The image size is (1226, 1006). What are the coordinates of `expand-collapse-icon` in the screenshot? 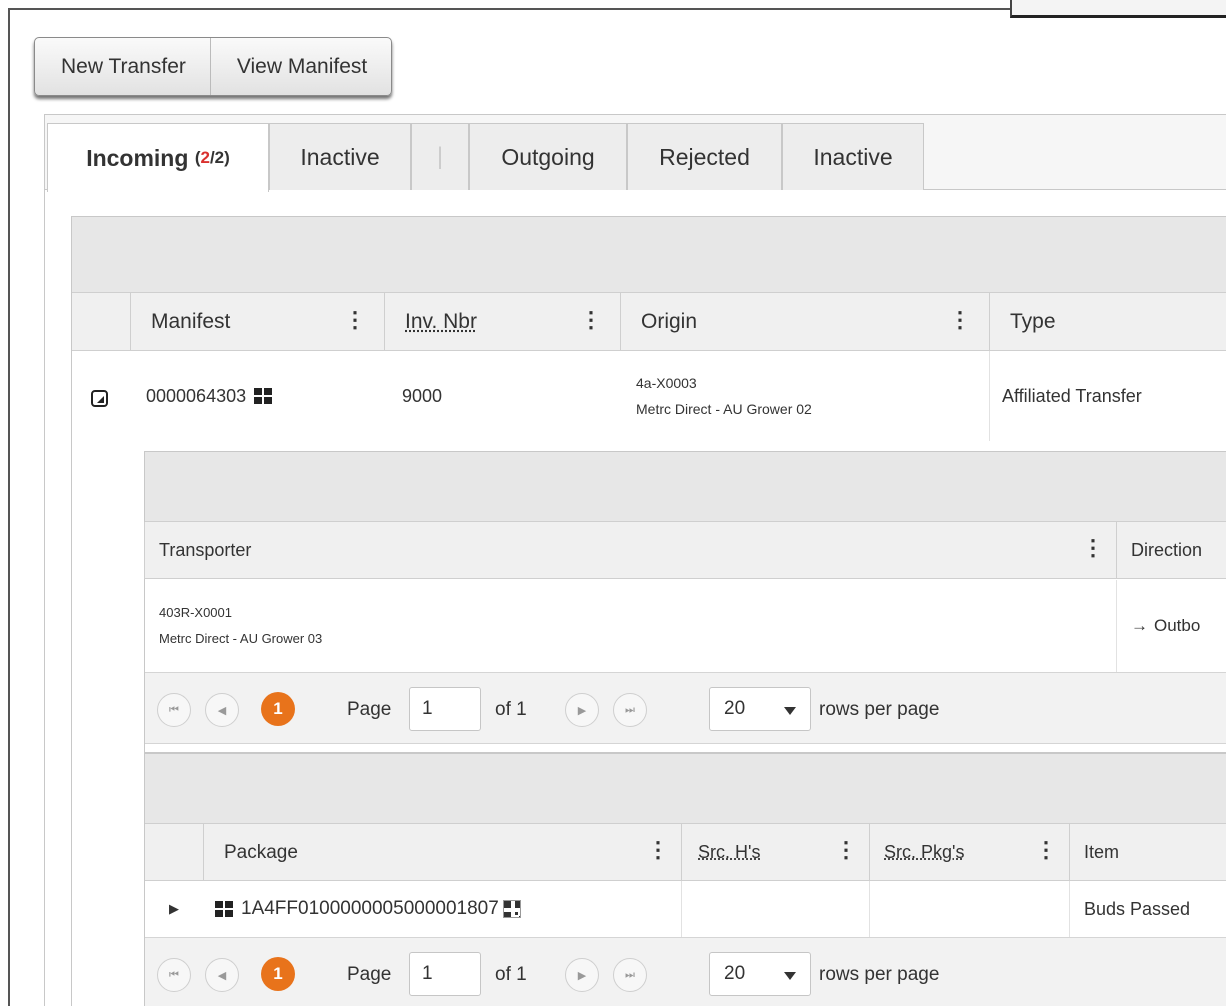 It's located at (99, 398).